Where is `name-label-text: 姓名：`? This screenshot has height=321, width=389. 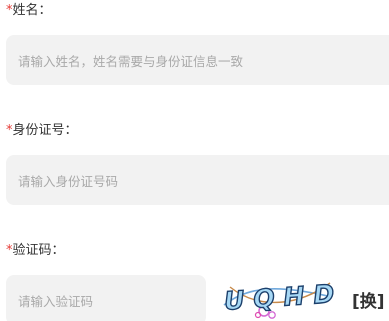 name-label-text: 姓名： is located at coordinates (32, 10).